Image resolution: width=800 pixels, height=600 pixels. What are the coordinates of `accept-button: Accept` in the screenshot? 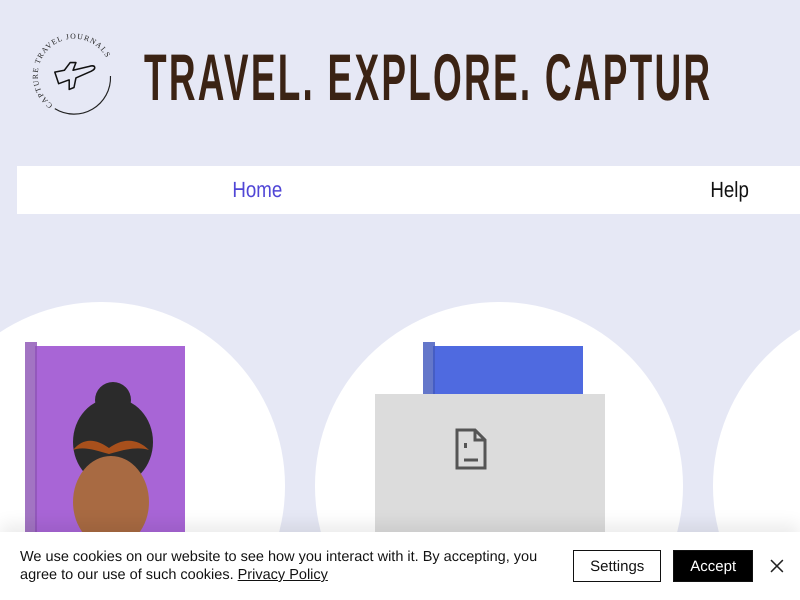 It's located at (713, 566).